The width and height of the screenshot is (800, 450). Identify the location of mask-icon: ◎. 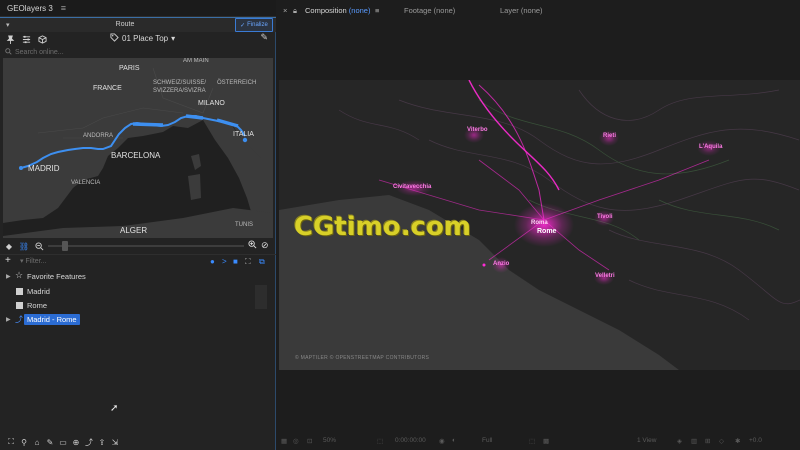
(296, 441).